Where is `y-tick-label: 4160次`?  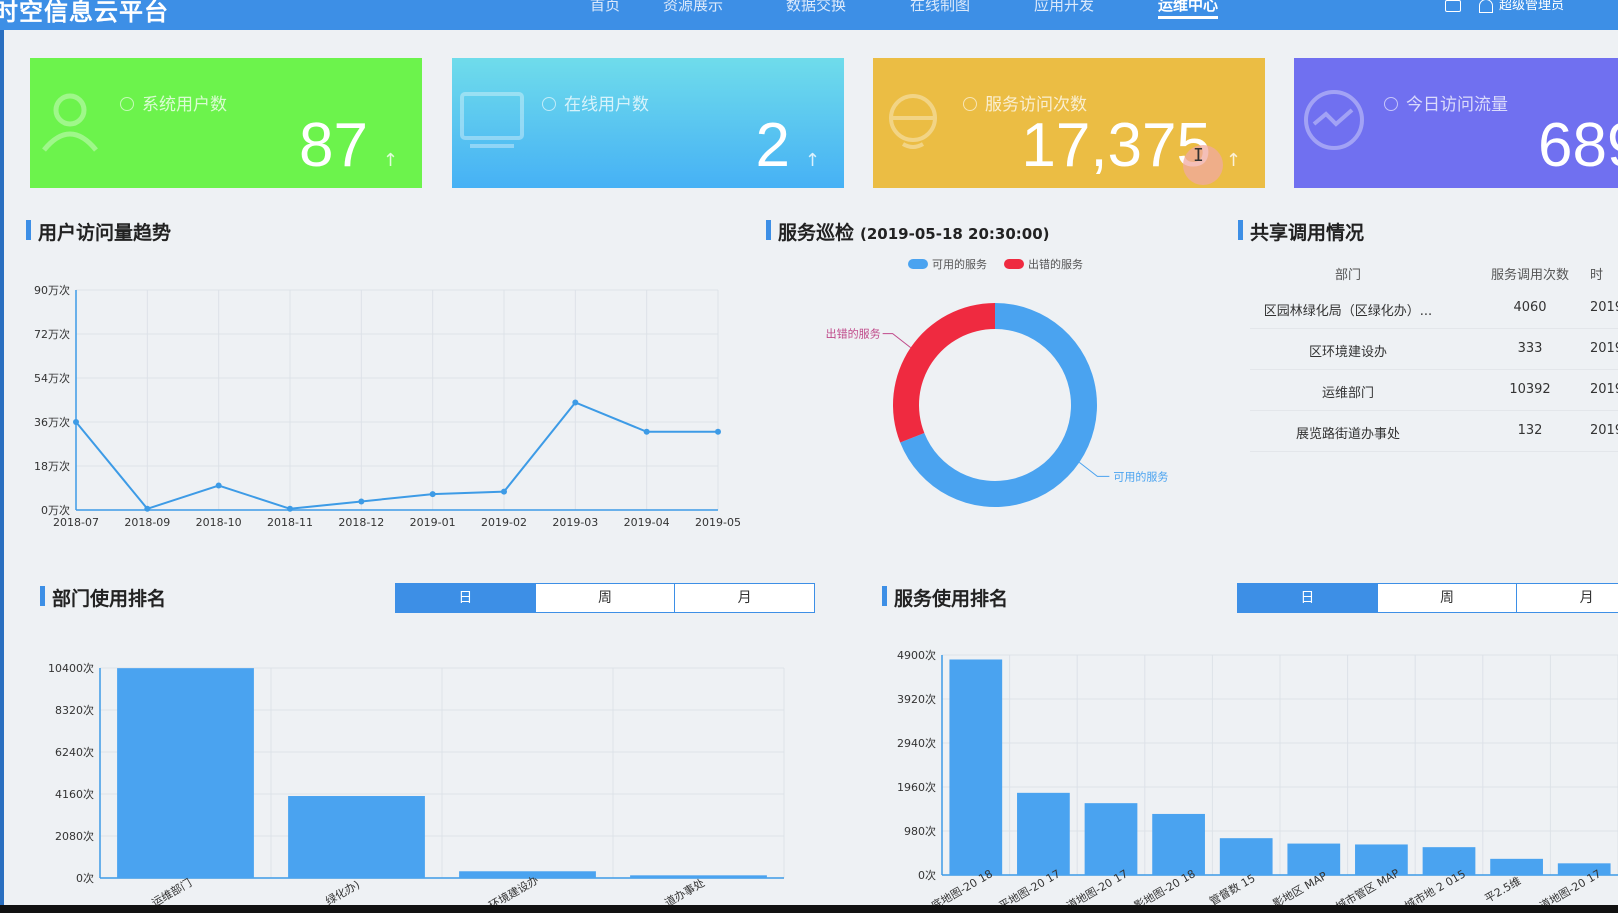 y-tick-label: 4160次 is located at coordinates (74, 794).